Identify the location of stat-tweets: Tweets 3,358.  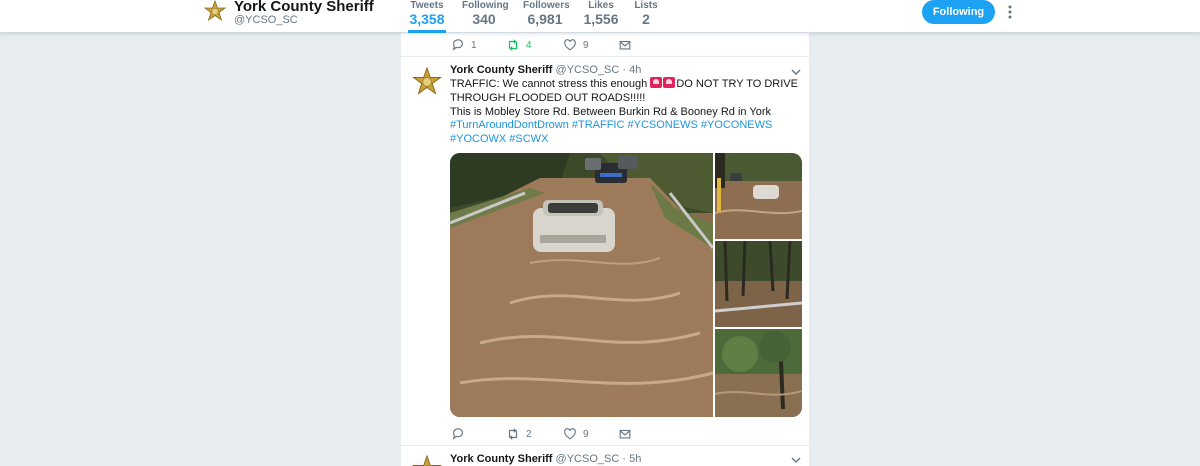
(427, 16).